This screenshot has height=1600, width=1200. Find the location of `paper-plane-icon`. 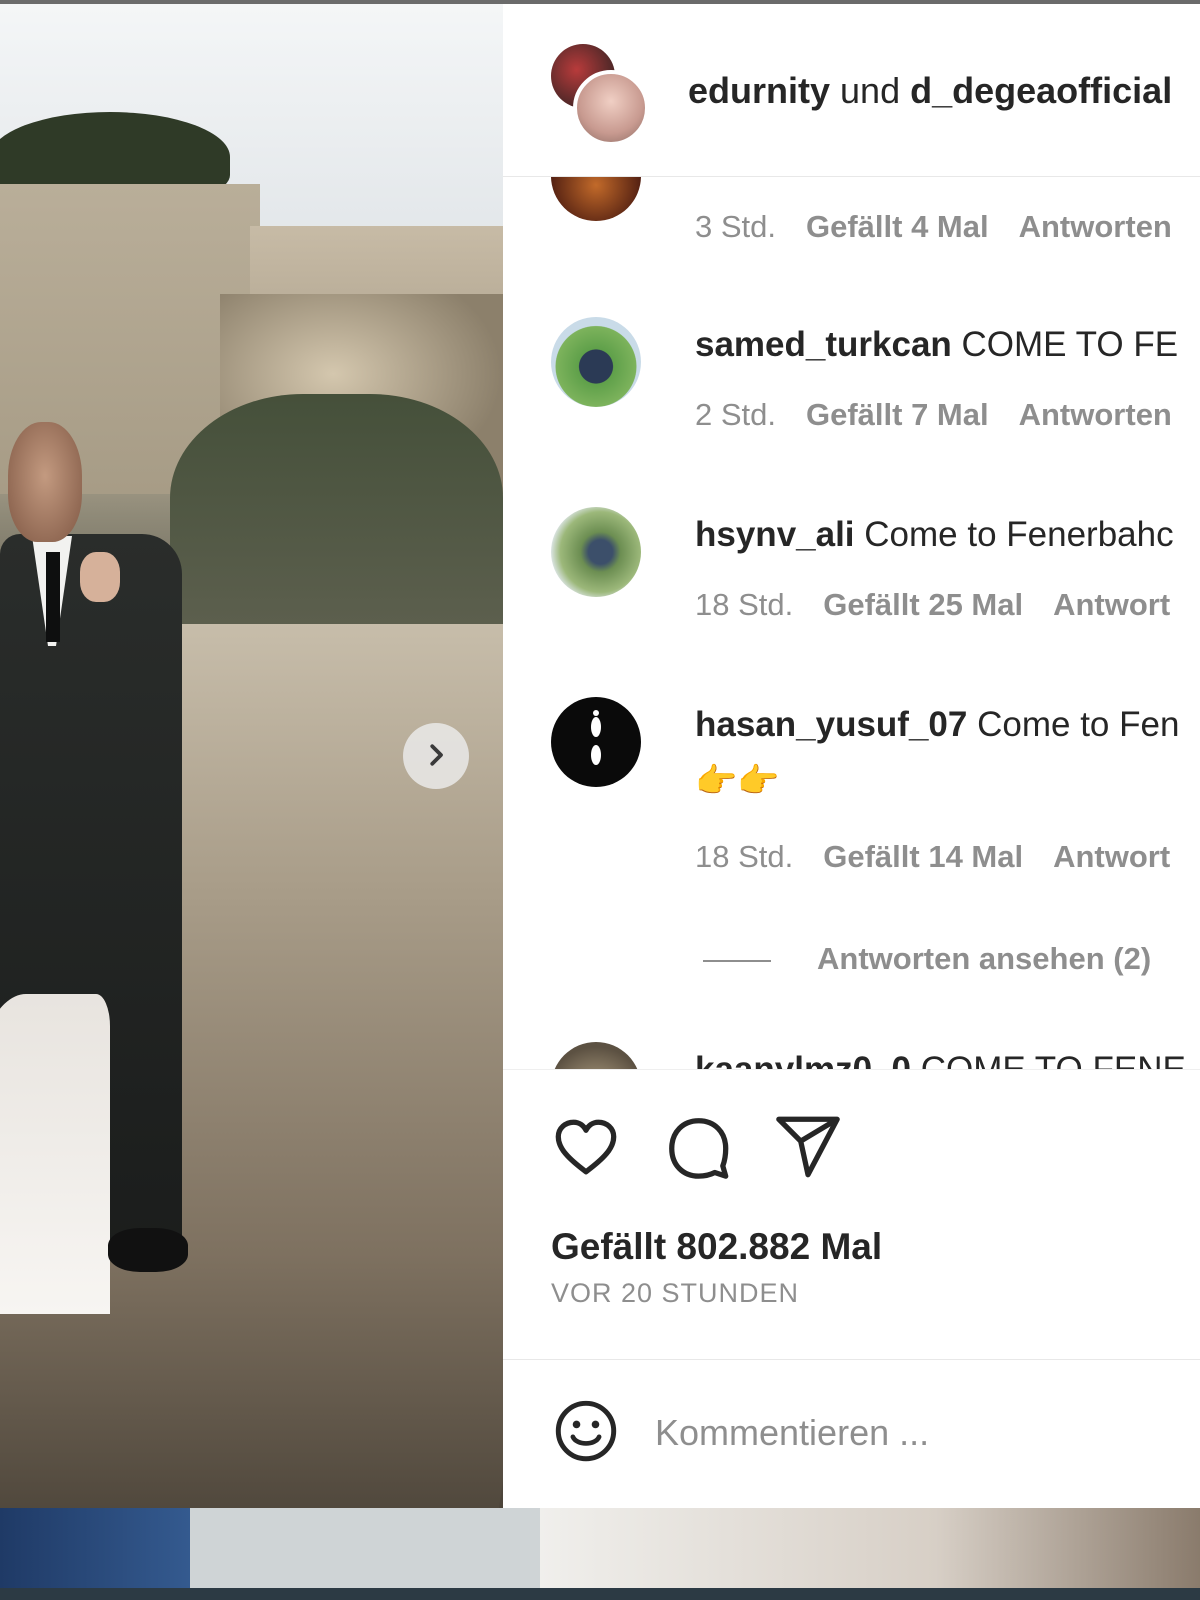

paper-plane-icon is located at coordinates (808, 1150).